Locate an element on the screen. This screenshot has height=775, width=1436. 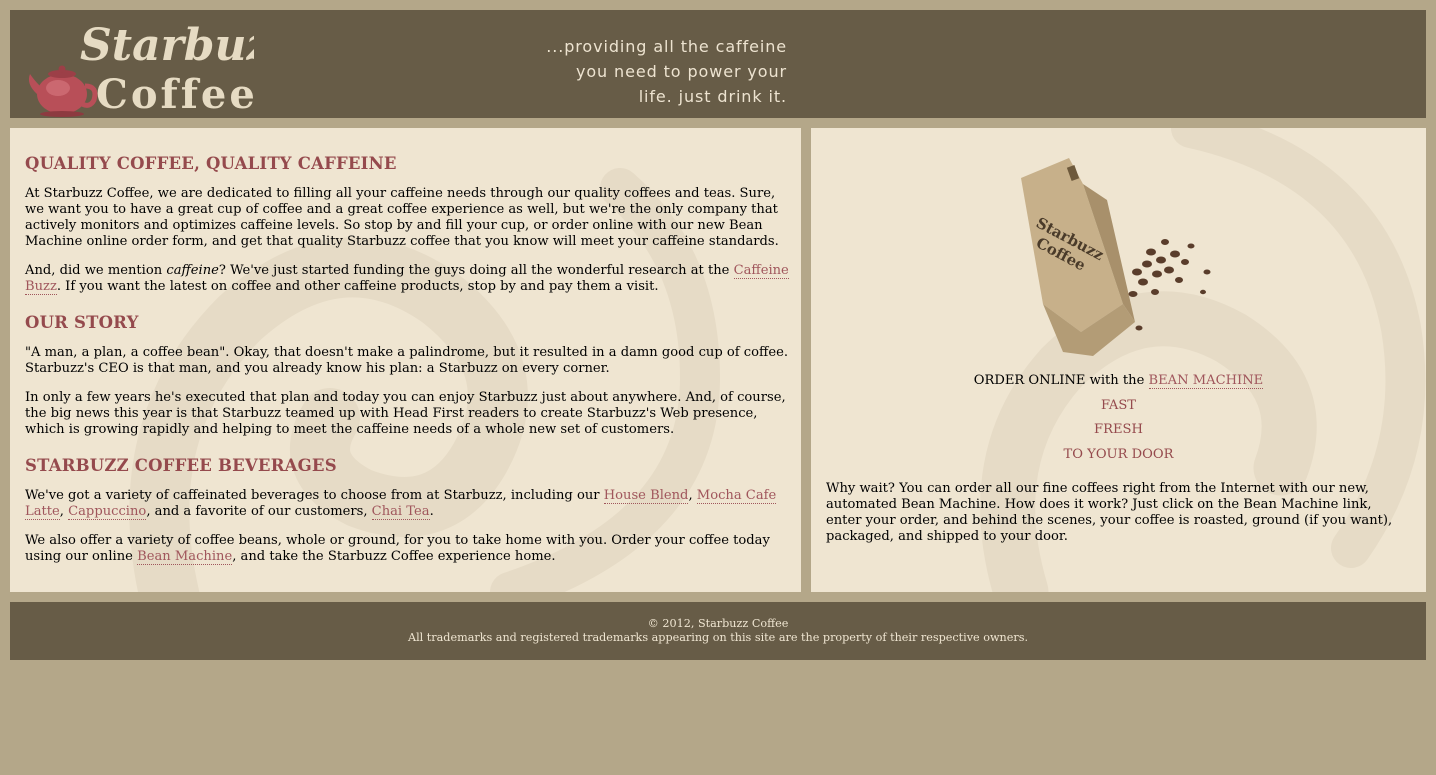
chai-tea-link: Chai Tea is located at coordinates (400, 512).